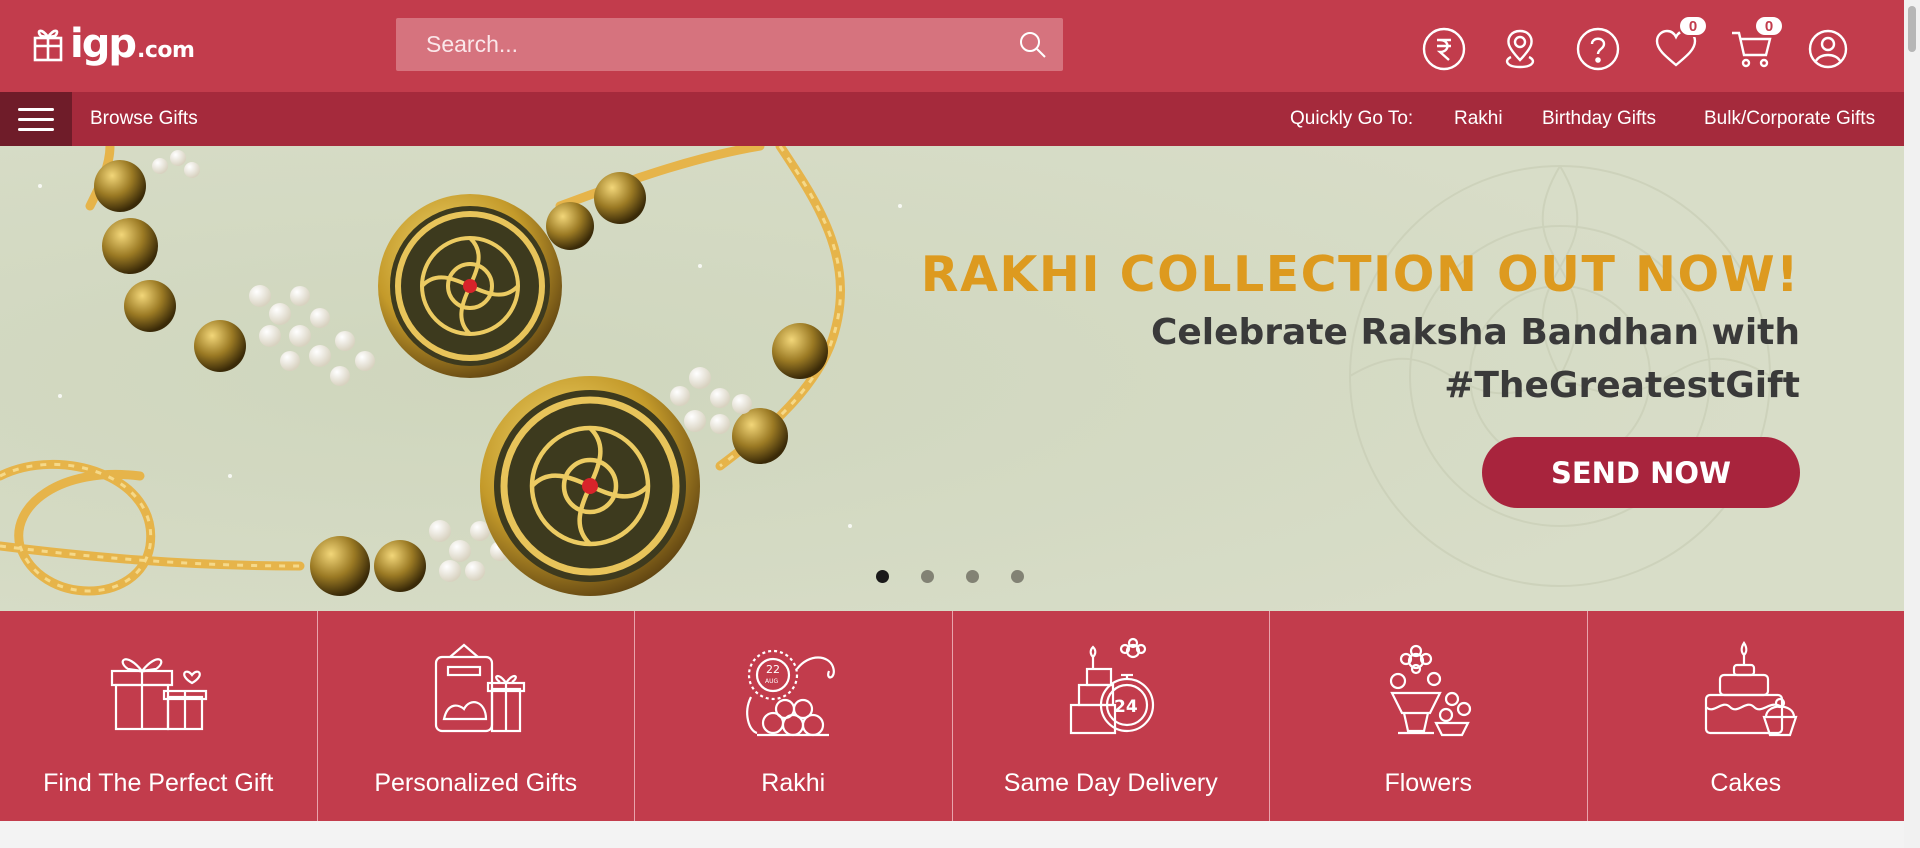 Image resolution: width=1920 pixels, height=848 pixels. What do you see at coordinates (476, 783) in the screenshot?
I see `category-label: Personalized Gifts` at bounding box center [476, 783].